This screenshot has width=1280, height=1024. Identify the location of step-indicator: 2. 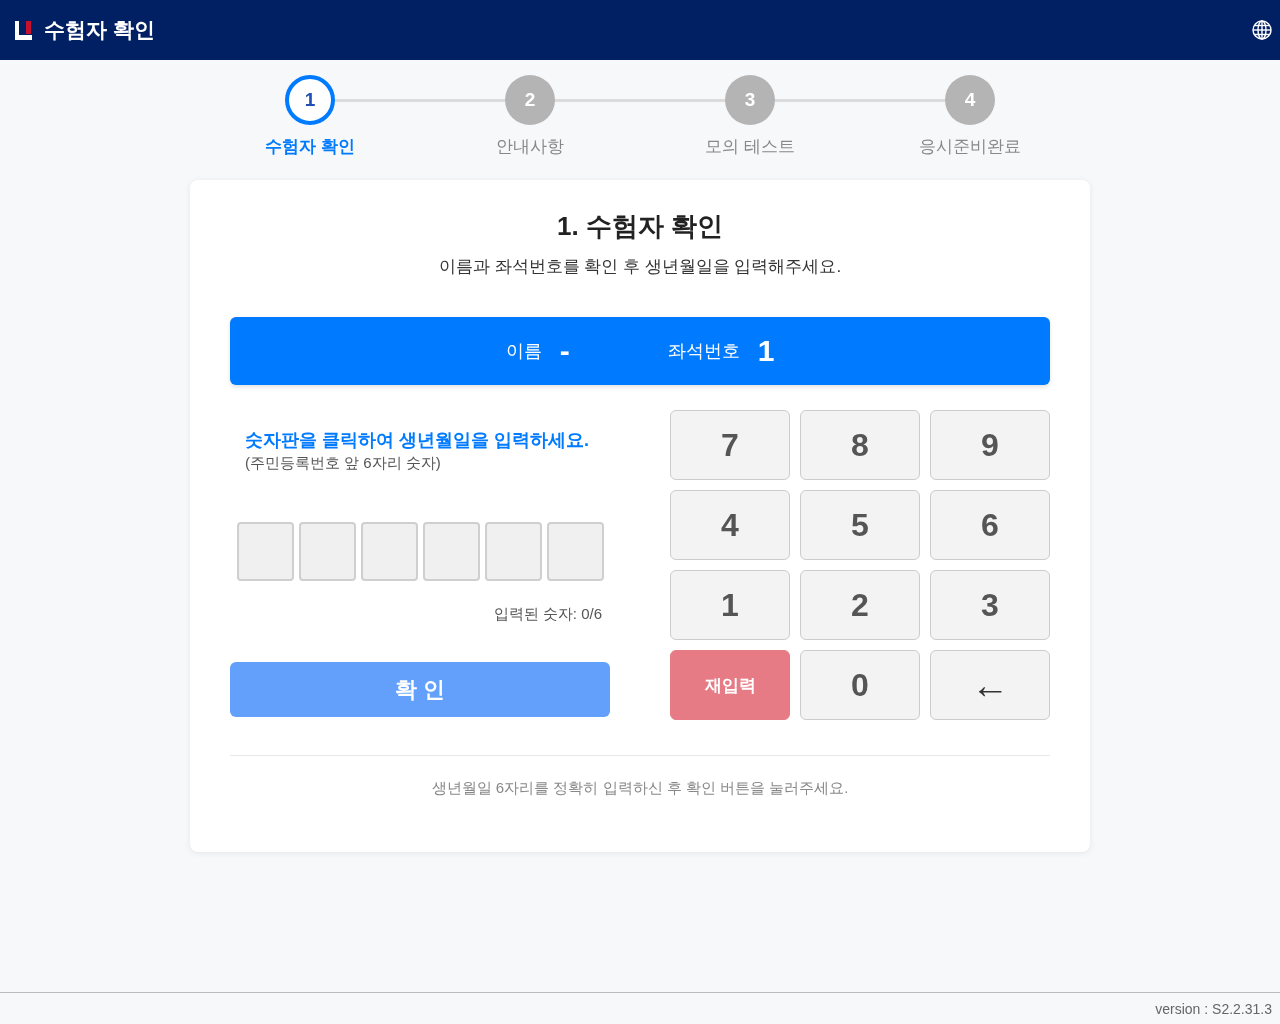
(530, 100).